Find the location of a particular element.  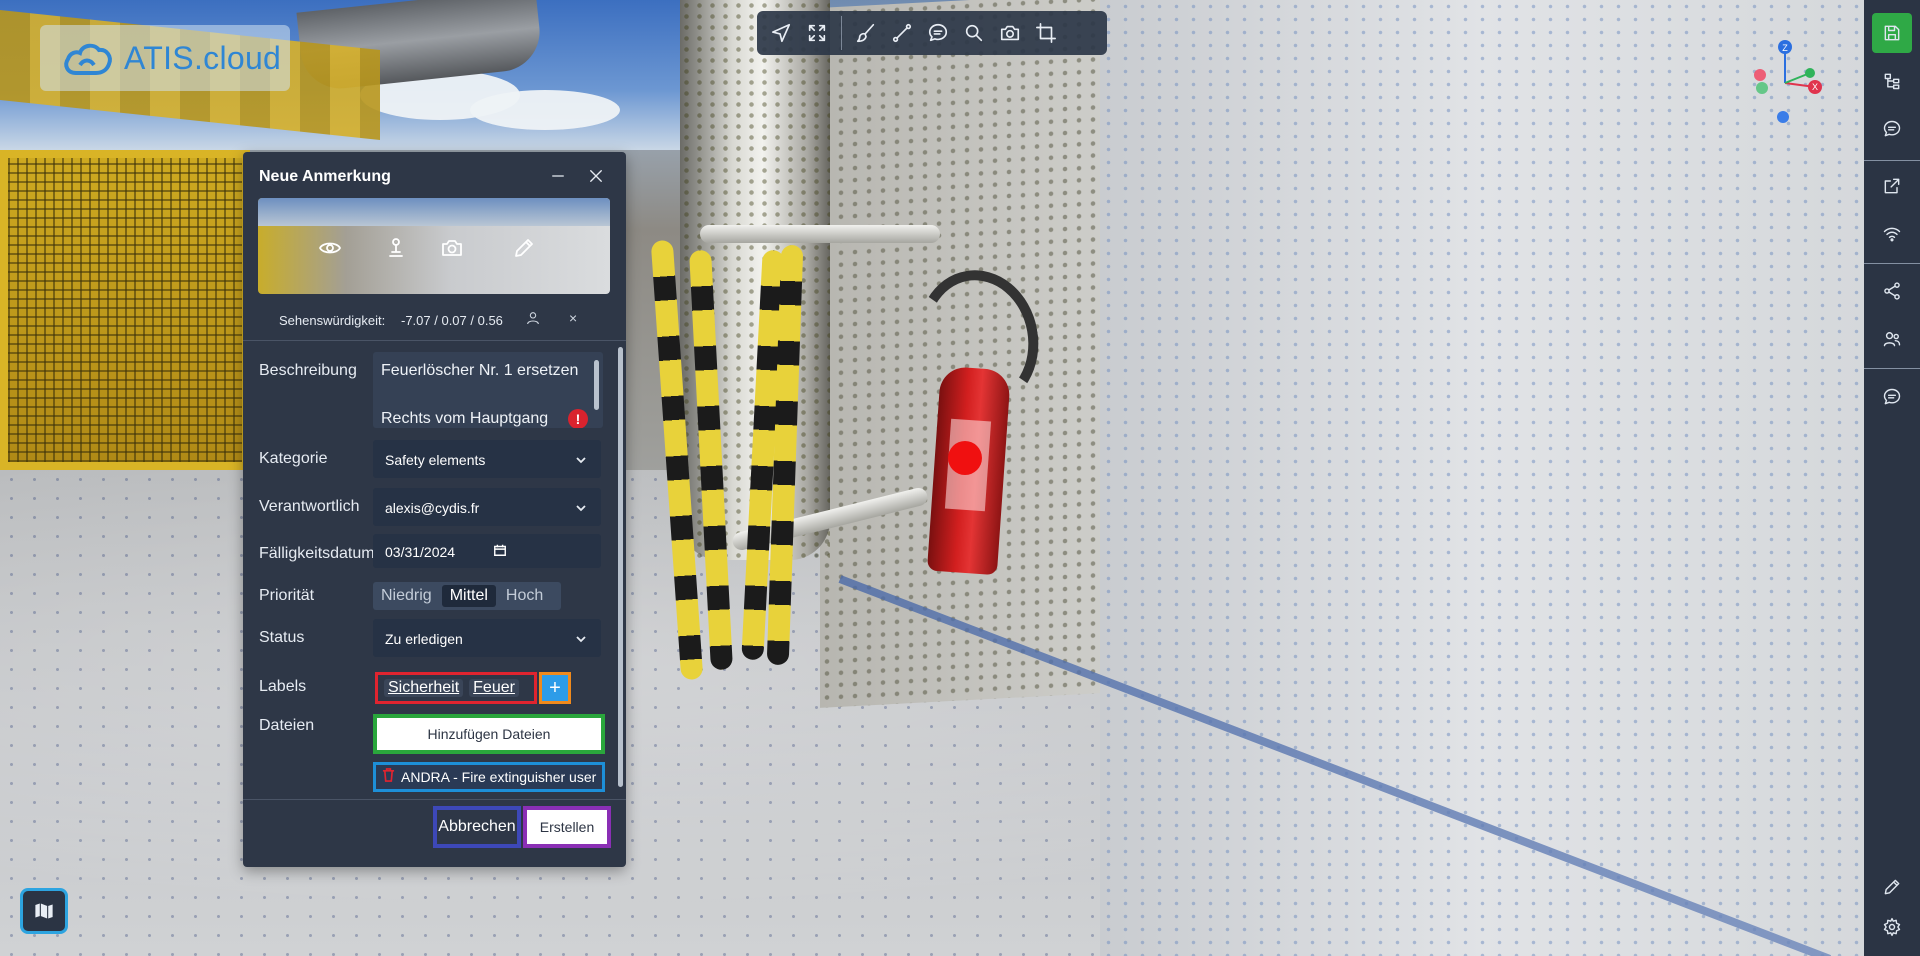

gizmo-z-label: Z is located at coordinates (1785, 48).